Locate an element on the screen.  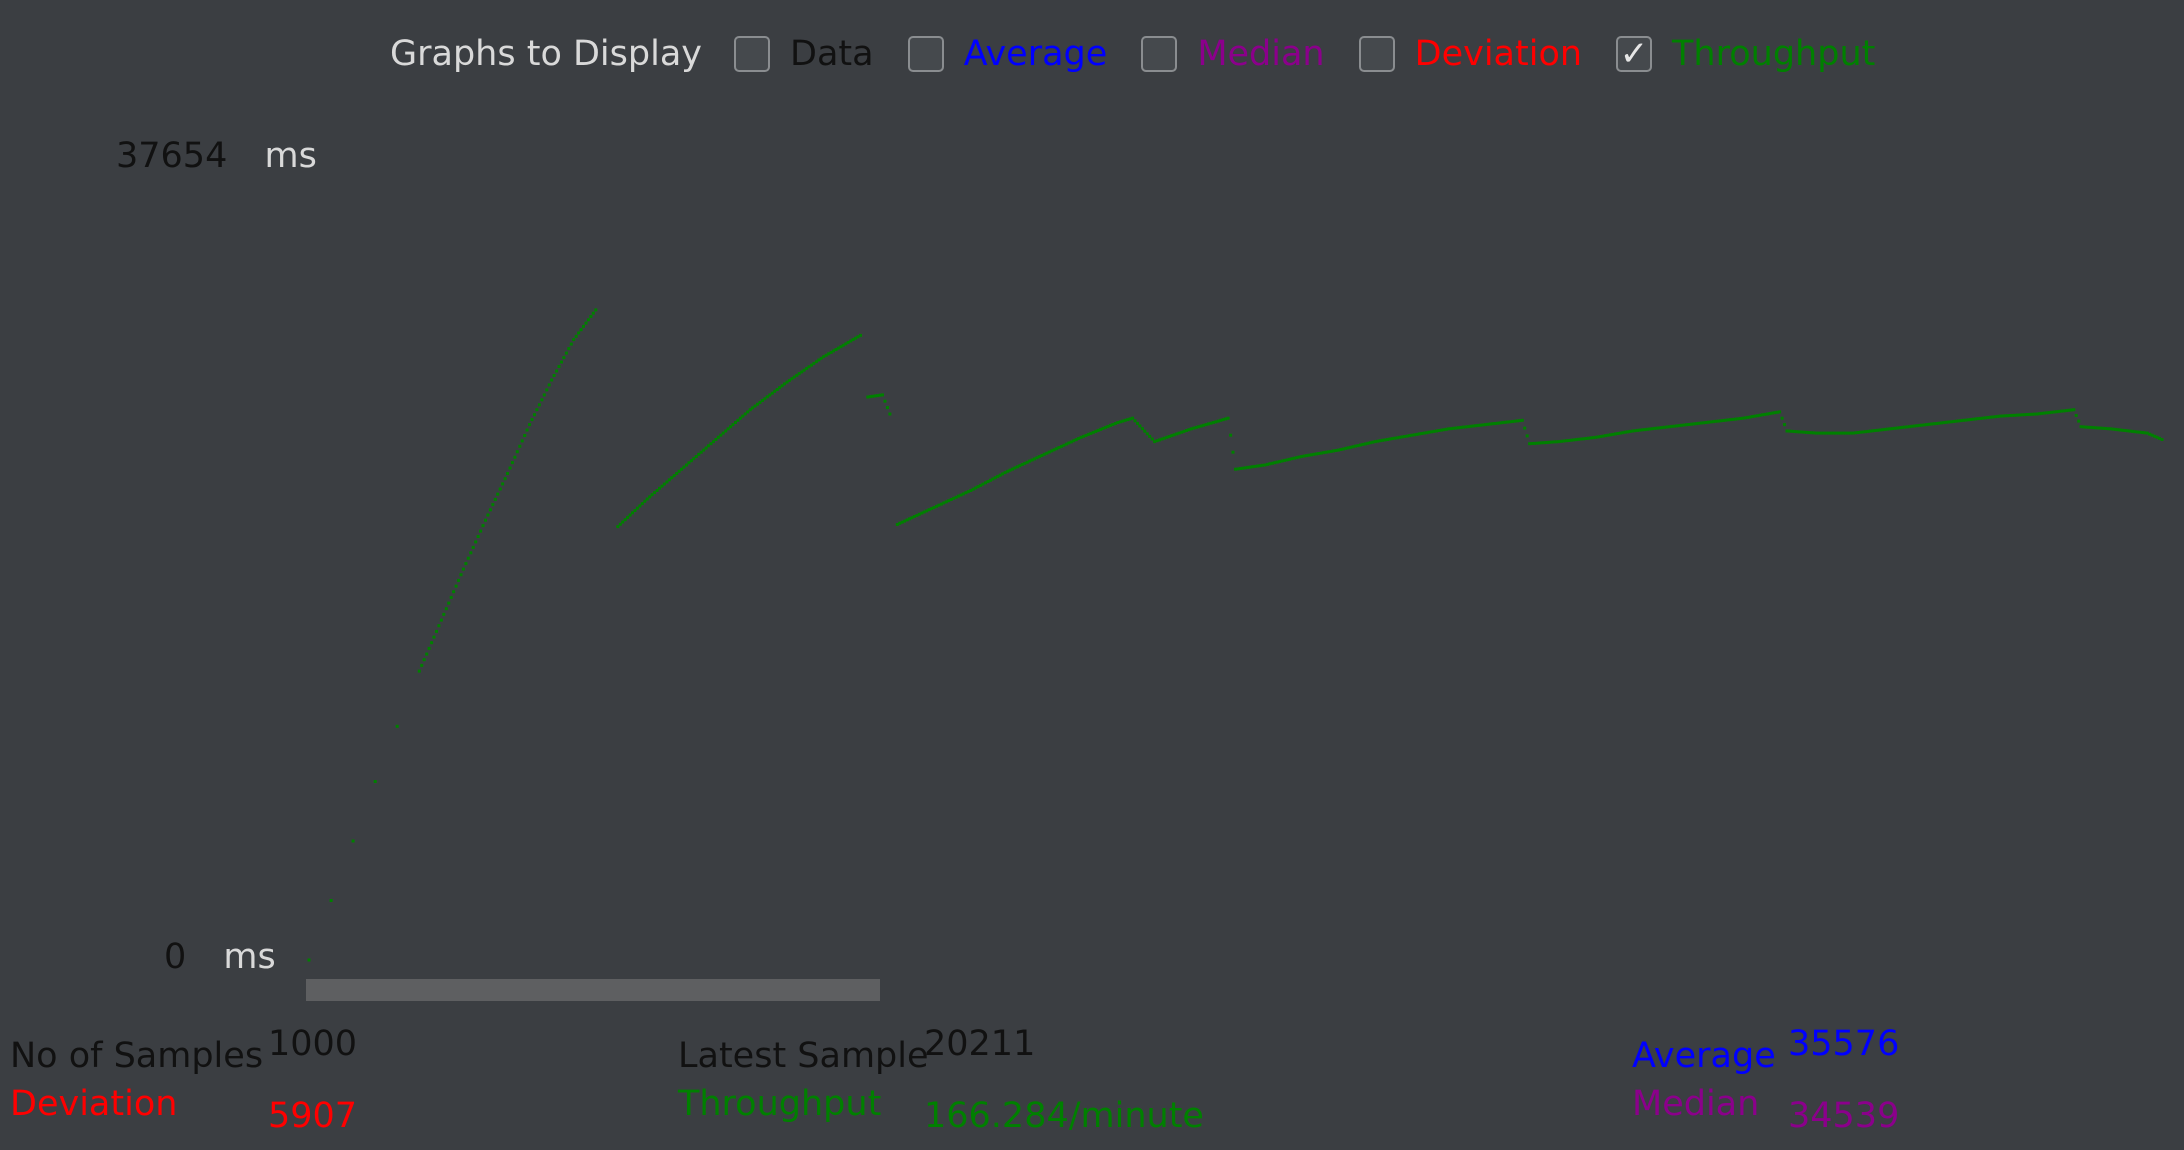
average-label: Average is located at coordinates (1704, 1056).